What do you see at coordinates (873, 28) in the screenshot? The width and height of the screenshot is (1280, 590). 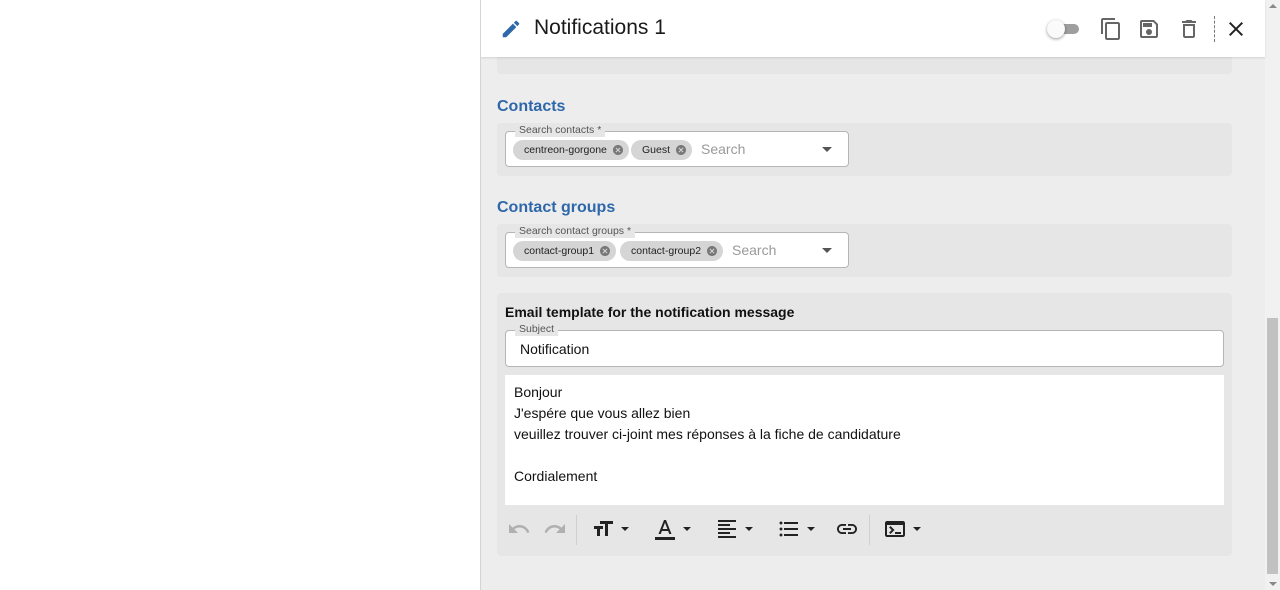 I see `panel-header: Notifications 1` at bounding box center [873, 28].